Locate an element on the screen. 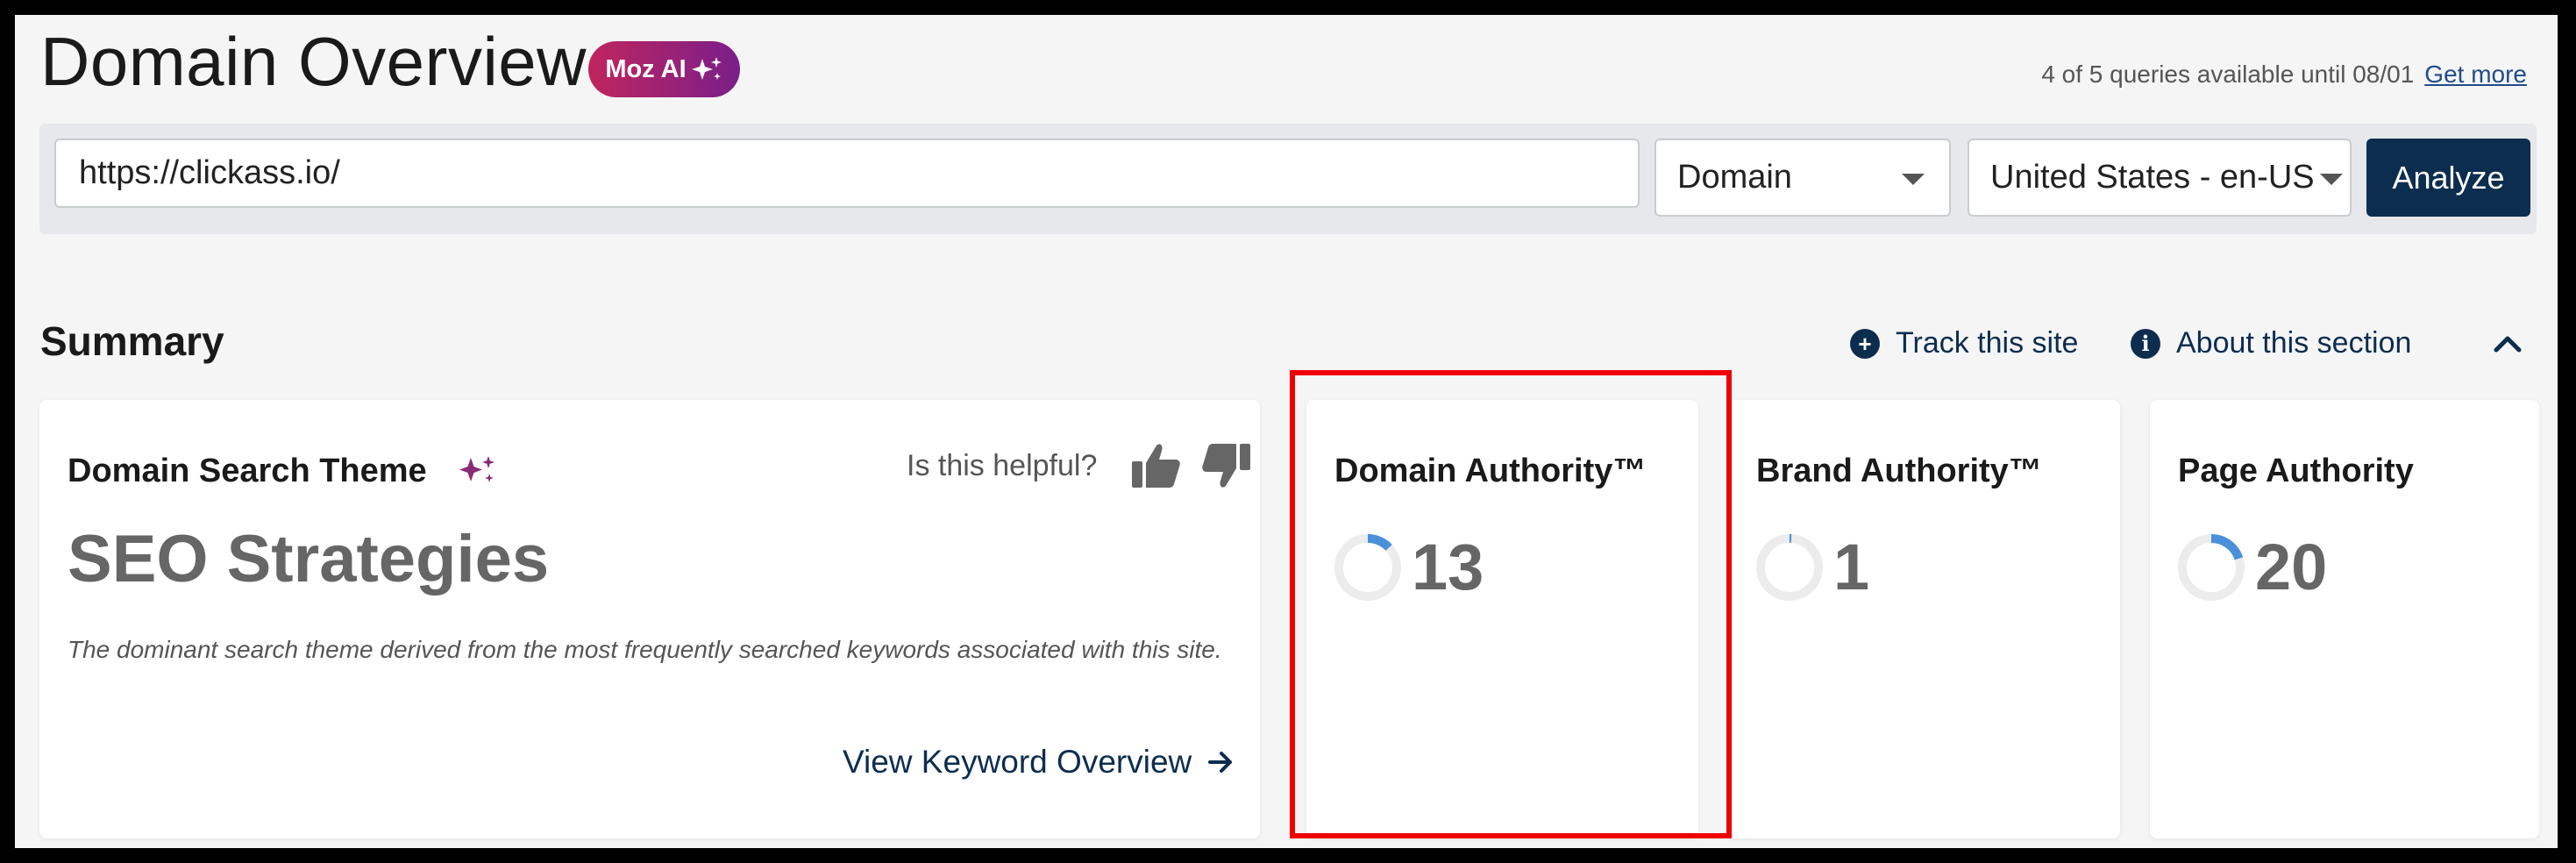  thumbs-down-icon is located at coordinates (1226, 466).